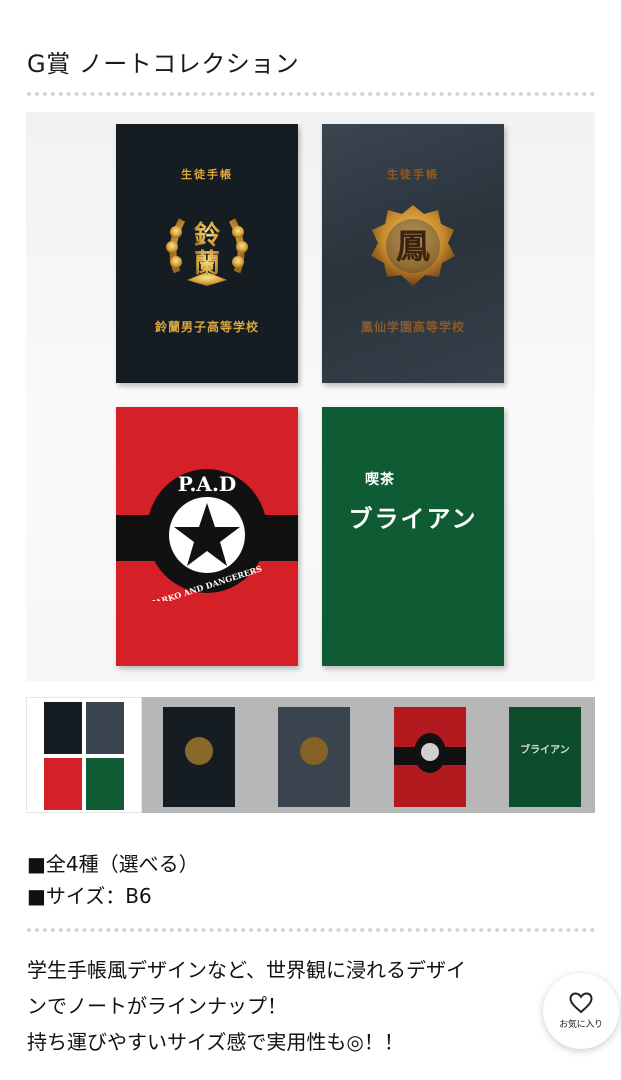  Describe the element at coordinates (412, 327) in the screenshot. I see `notebook-school: 鳳仙学園高等学校` at that location.